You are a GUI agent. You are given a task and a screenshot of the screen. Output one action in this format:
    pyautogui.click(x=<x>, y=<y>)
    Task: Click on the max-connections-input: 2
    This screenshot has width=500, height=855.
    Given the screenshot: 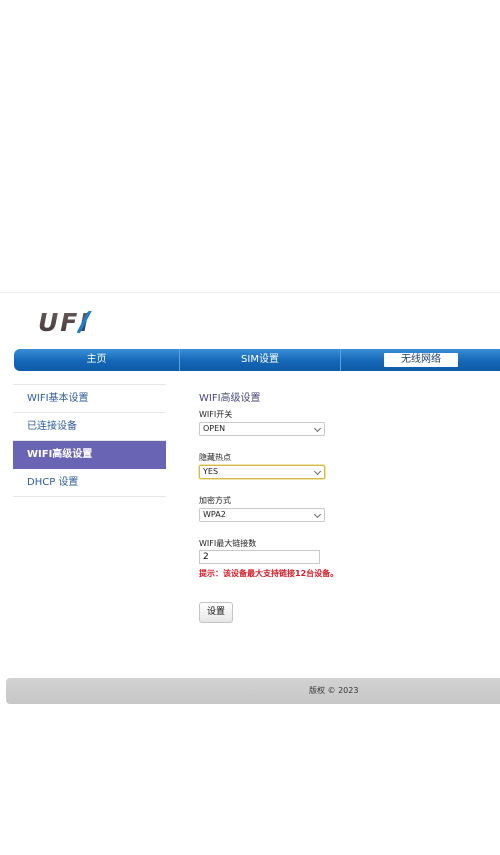 What is the action you would take?
    pyautogui.click(x=259, y=557)
    